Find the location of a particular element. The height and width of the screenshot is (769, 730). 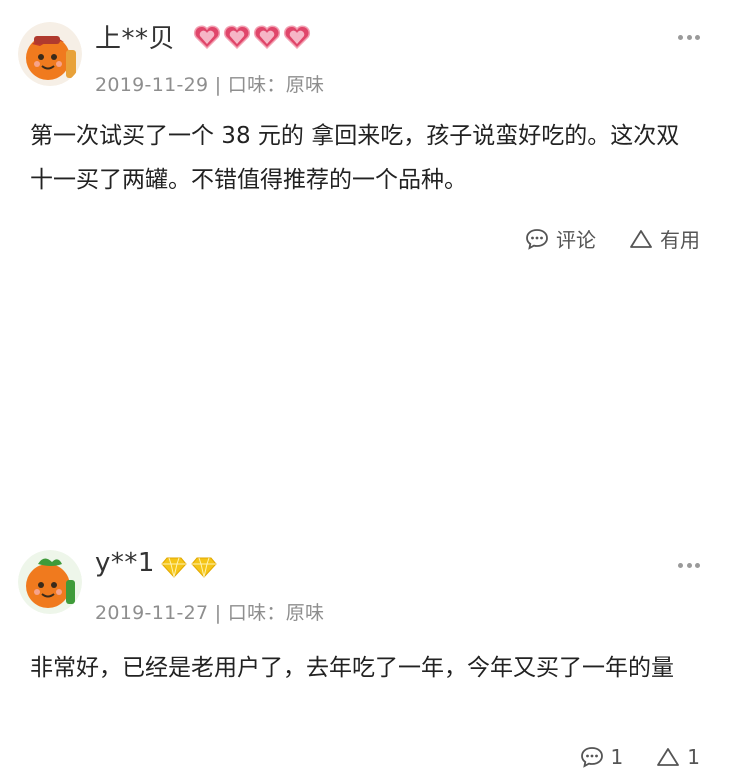

username: y**1 is located at coordinates (125, 563).